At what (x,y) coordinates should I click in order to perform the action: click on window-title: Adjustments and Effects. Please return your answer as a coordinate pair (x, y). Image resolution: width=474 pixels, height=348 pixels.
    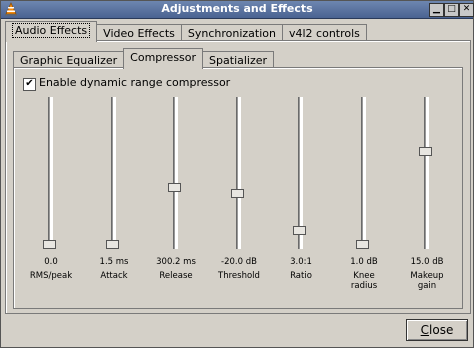
    Looking at the image, I should click on (237, 8).